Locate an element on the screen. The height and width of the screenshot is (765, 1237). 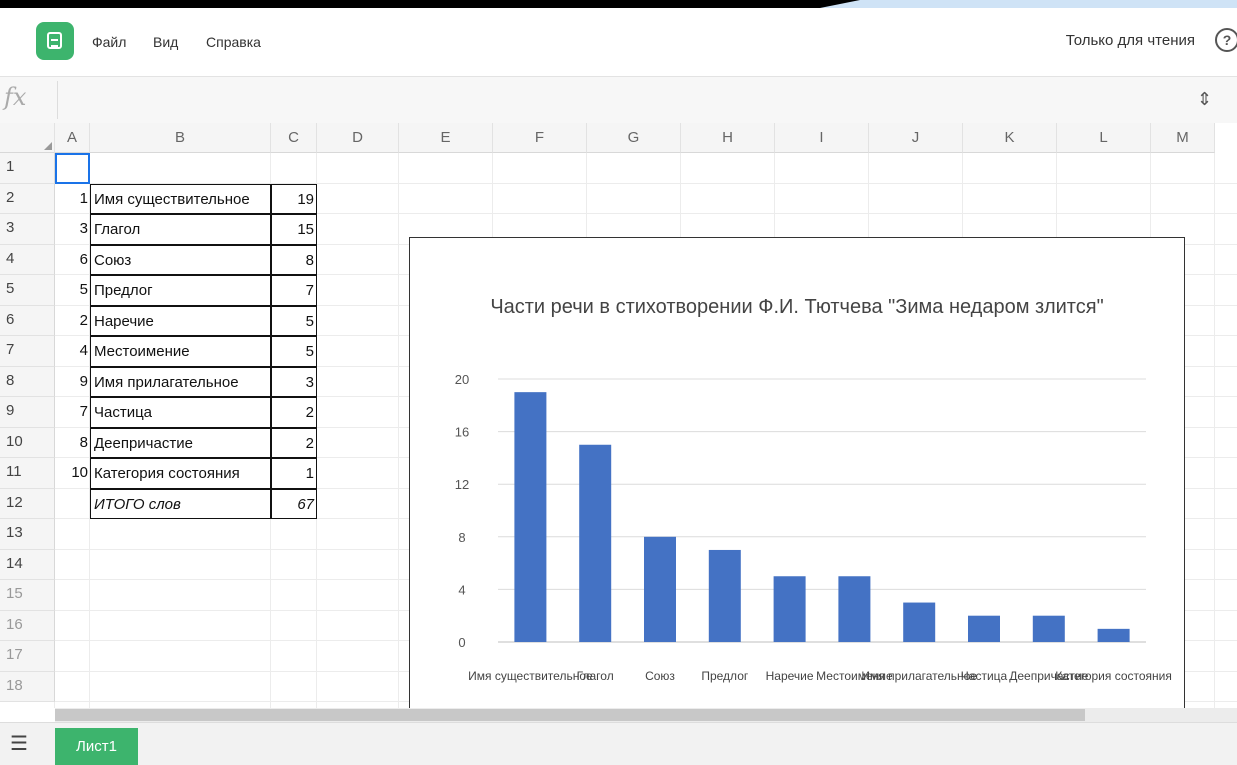
column-header-e: E is located at coordinates (446, 138).